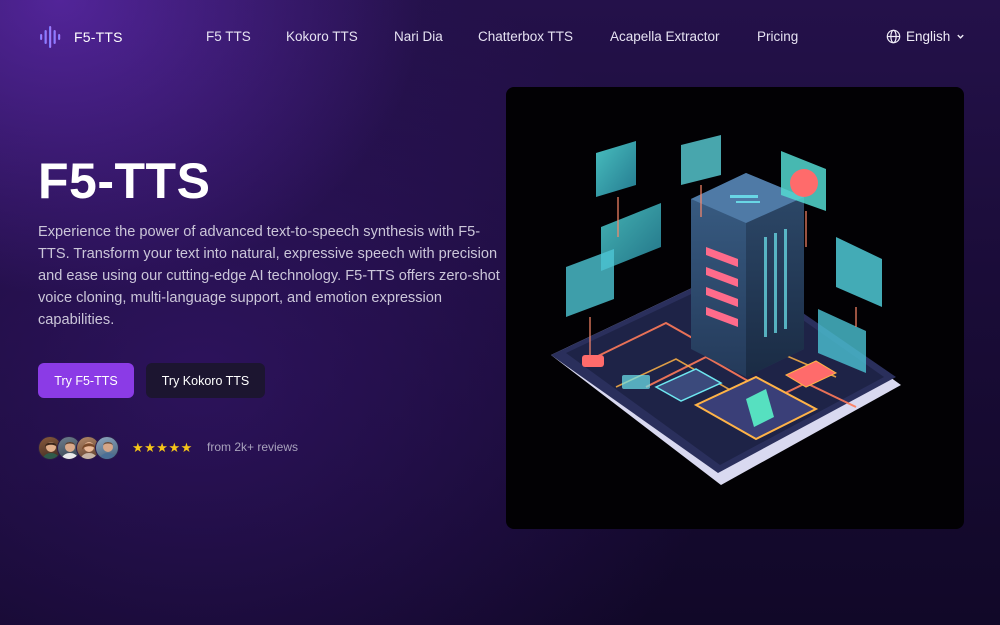  What do you see at coordinates (418, 36) in the screenshot?
I see `nav-link-nari-dia: Nari Dia` at bounding box center [418, 36].